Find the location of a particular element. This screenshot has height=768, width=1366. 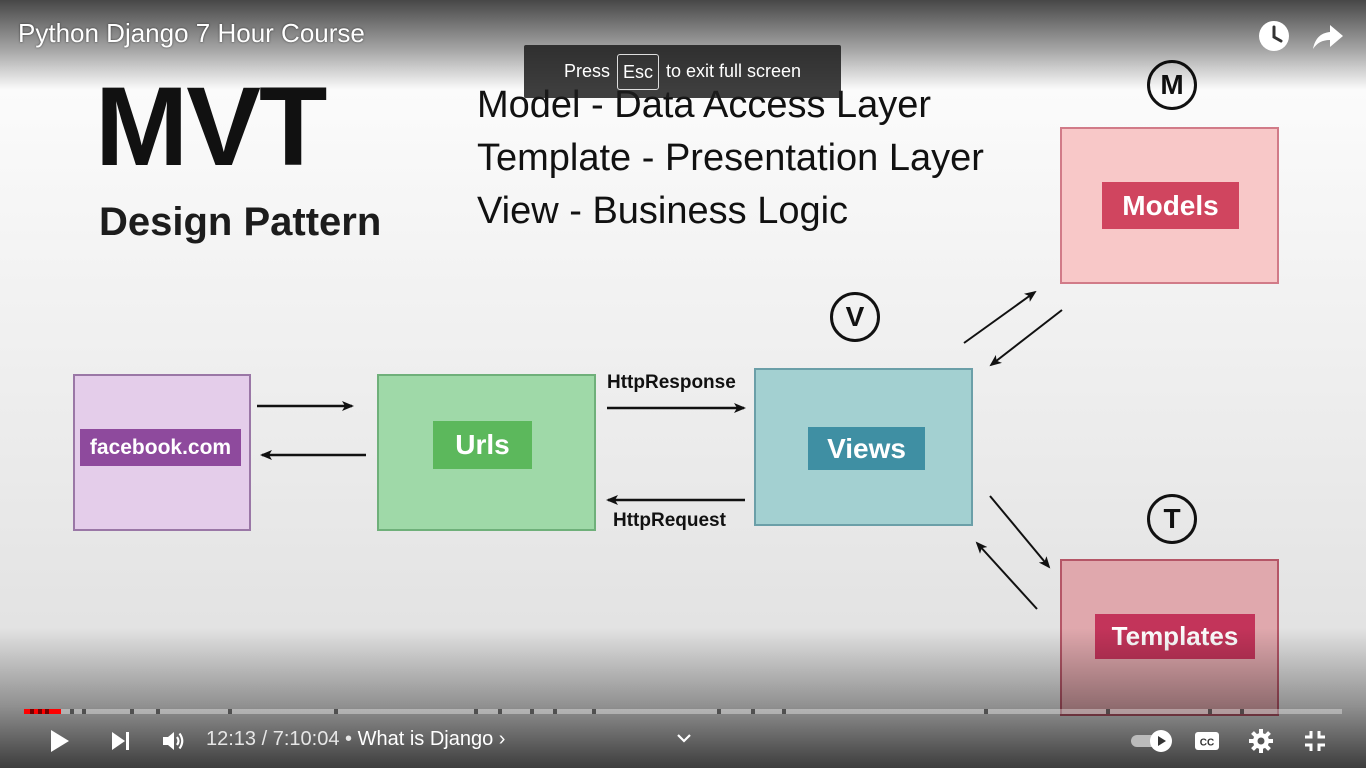

models-label: Models is located at coordinates (1170, 205).